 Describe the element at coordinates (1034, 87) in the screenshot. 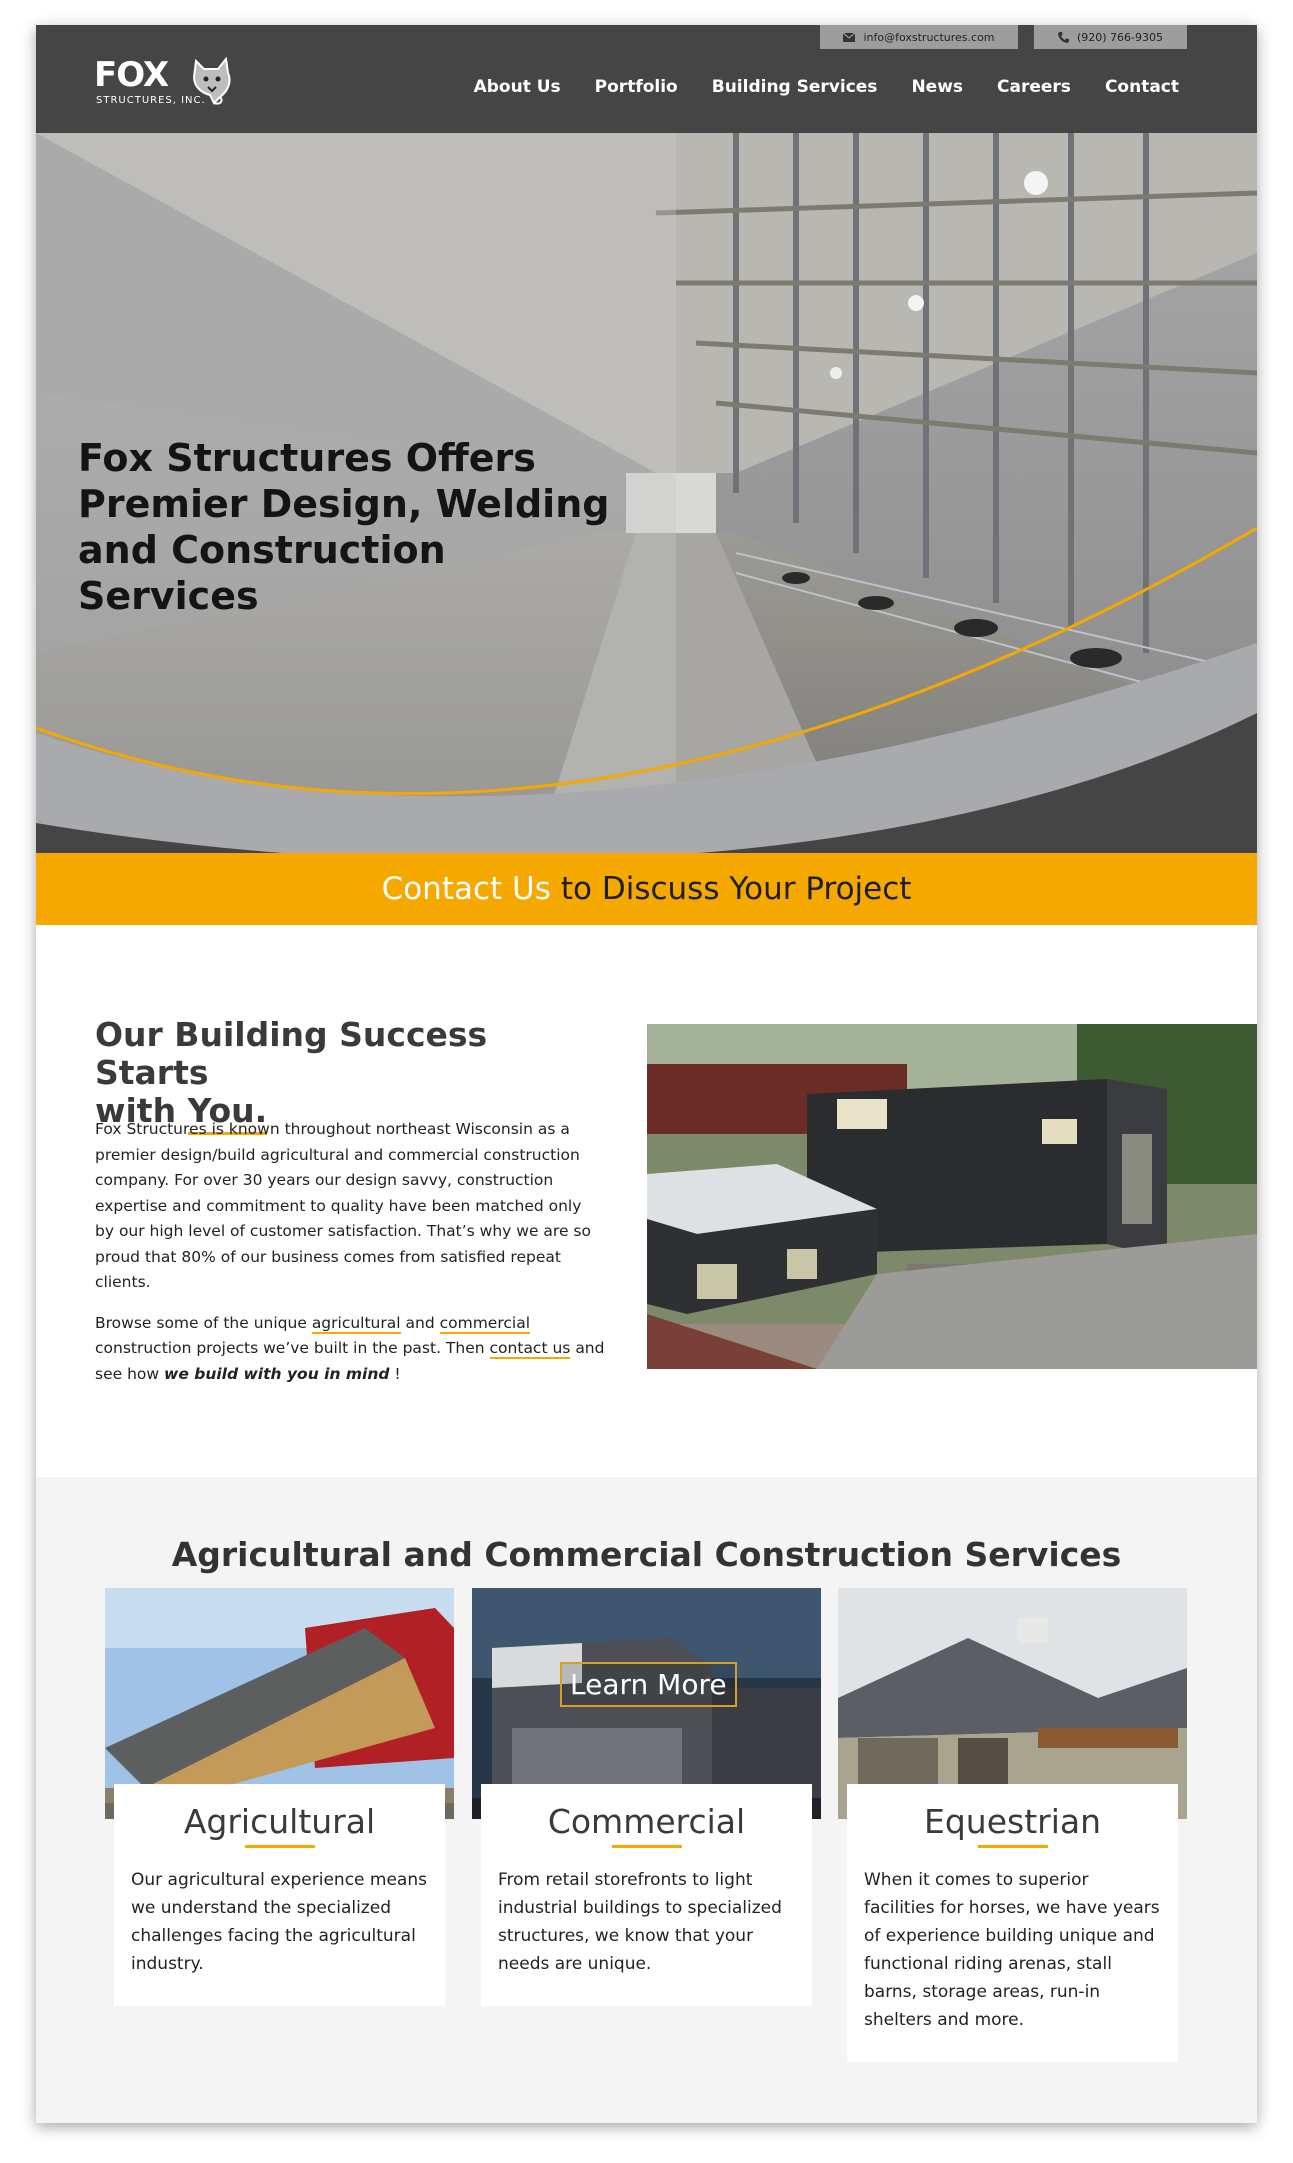

I see `nav-careers: Careers` at that location.